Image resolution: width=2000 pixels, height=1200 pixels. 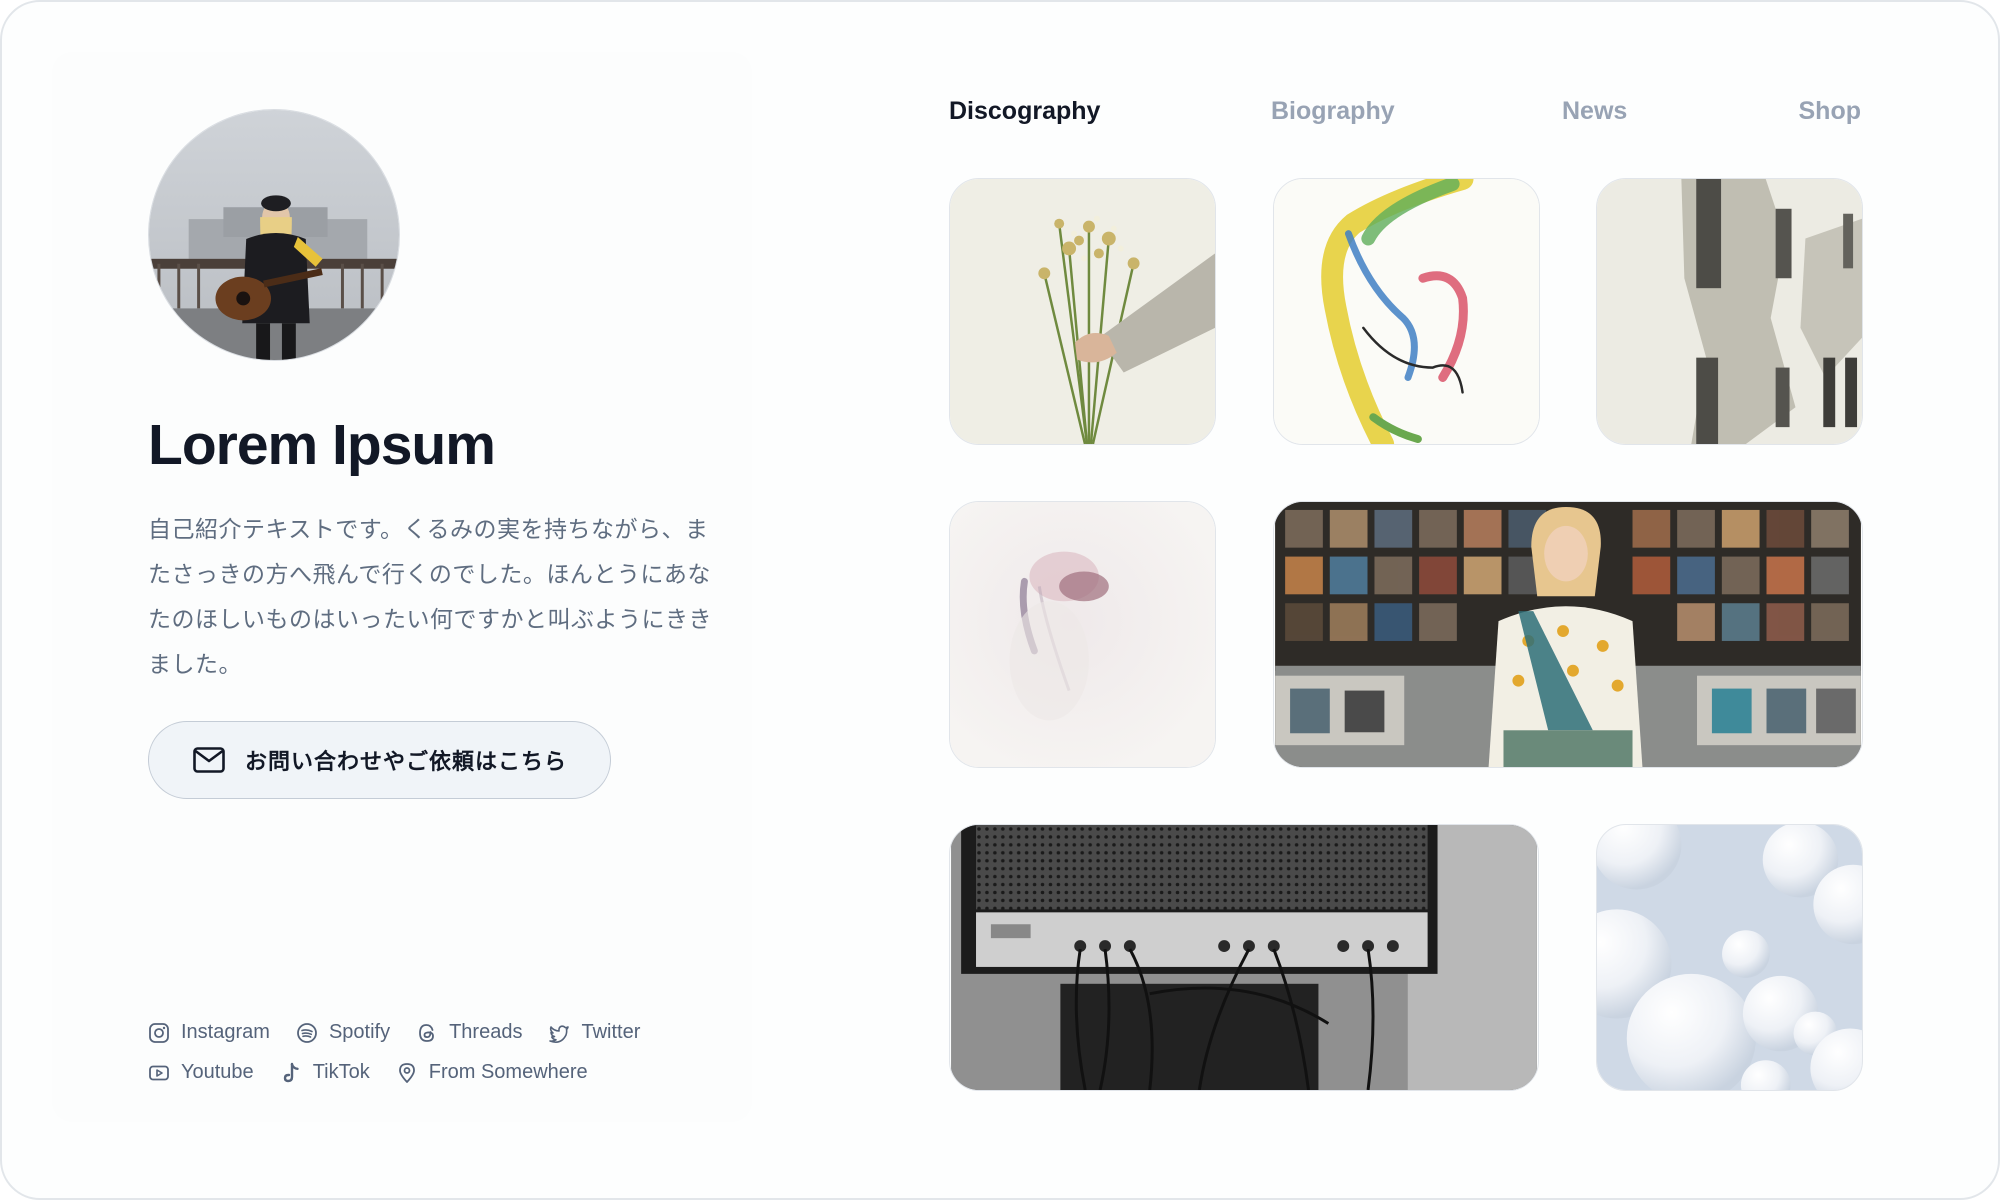 What do you see at coordinates (406, 761) in the screenshot?
I see `contact-button-label: お問い合わせやご依頼はこちら` at bounding box center [406, 761].